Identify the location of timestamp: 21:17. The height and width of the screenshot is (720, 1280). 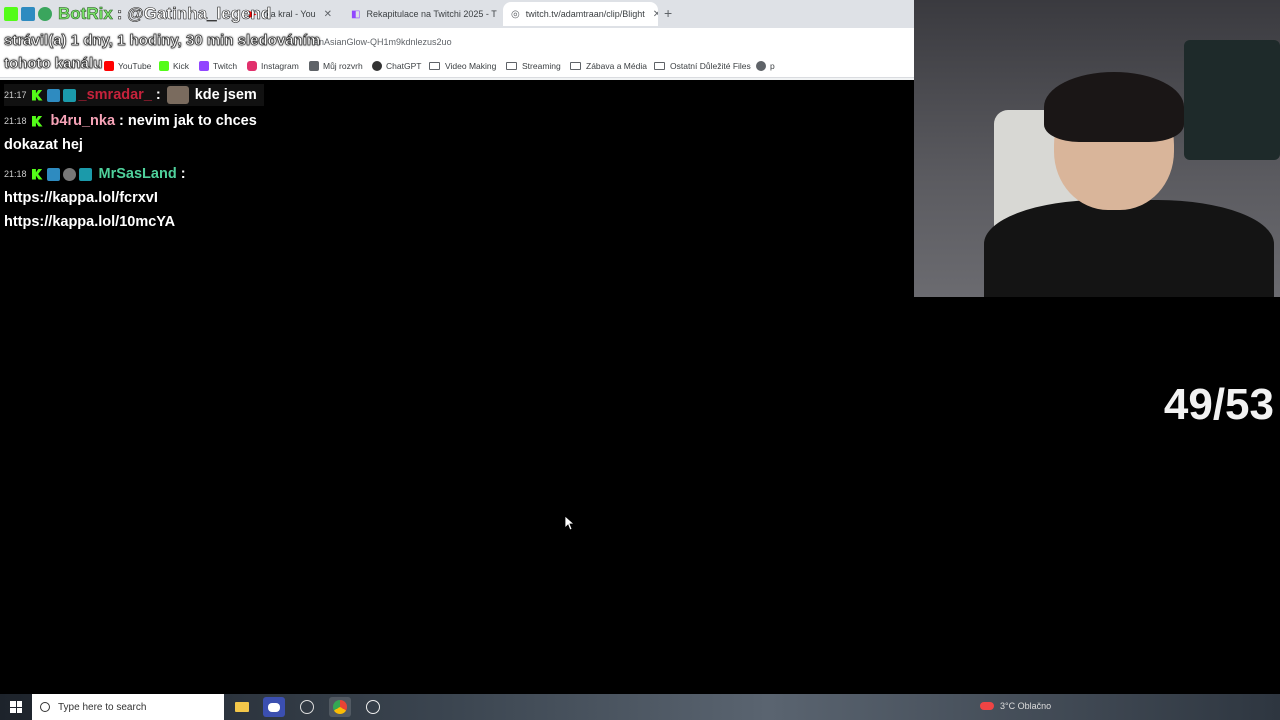
(15, 95).